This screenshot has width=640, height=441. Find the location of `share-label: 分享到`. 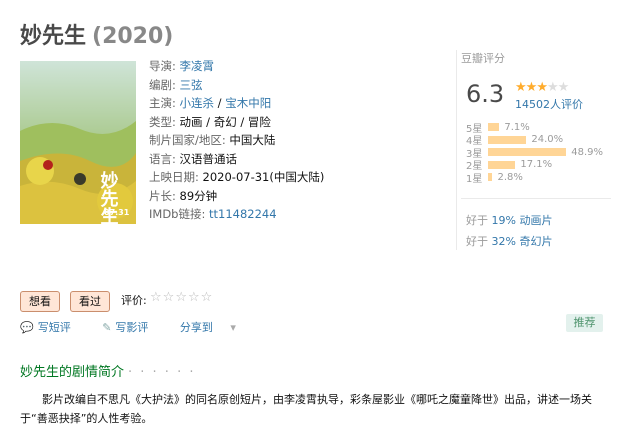

share-label: 分享到 is located at coordinates (196, 327).